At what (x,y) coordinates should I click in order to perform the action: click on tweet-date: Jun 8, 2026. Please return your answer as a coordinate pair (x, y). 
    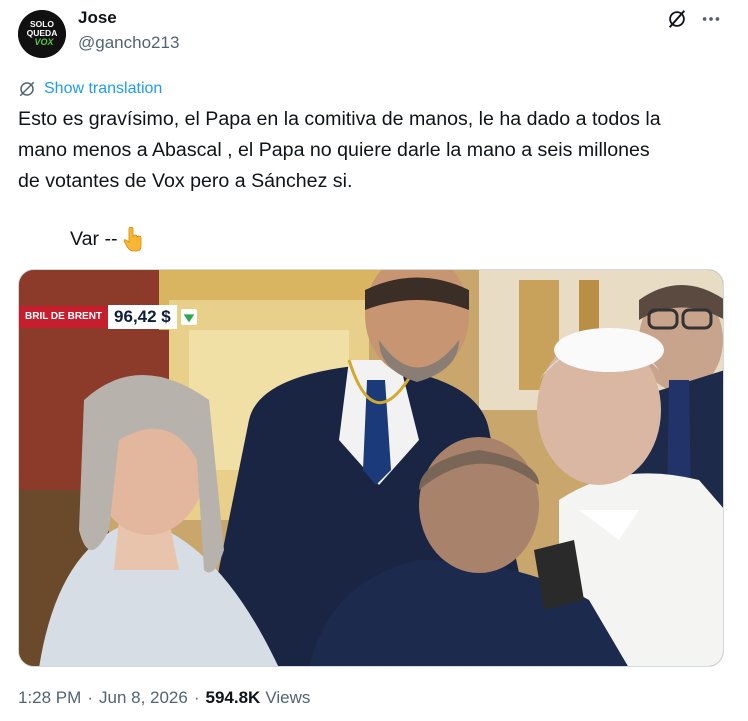
    Looking at the image, I should click on (143, 698).